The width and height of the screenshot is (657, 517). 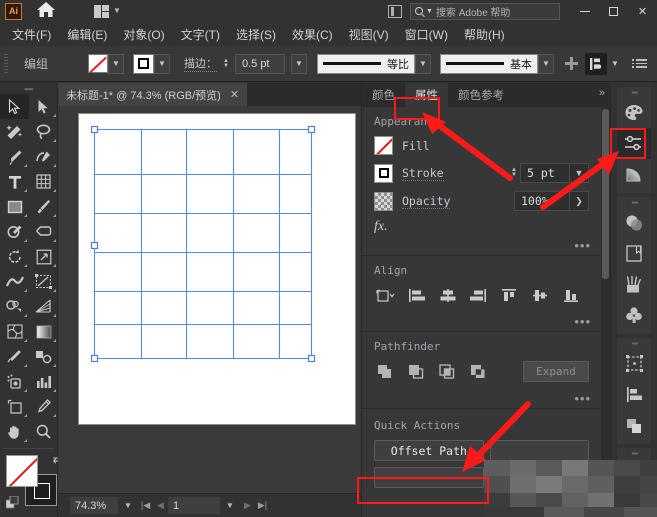 What do you see at coordinates (447, 372) in the screenshot?
I see `intersect-icon` at bounding box center [447, 372].